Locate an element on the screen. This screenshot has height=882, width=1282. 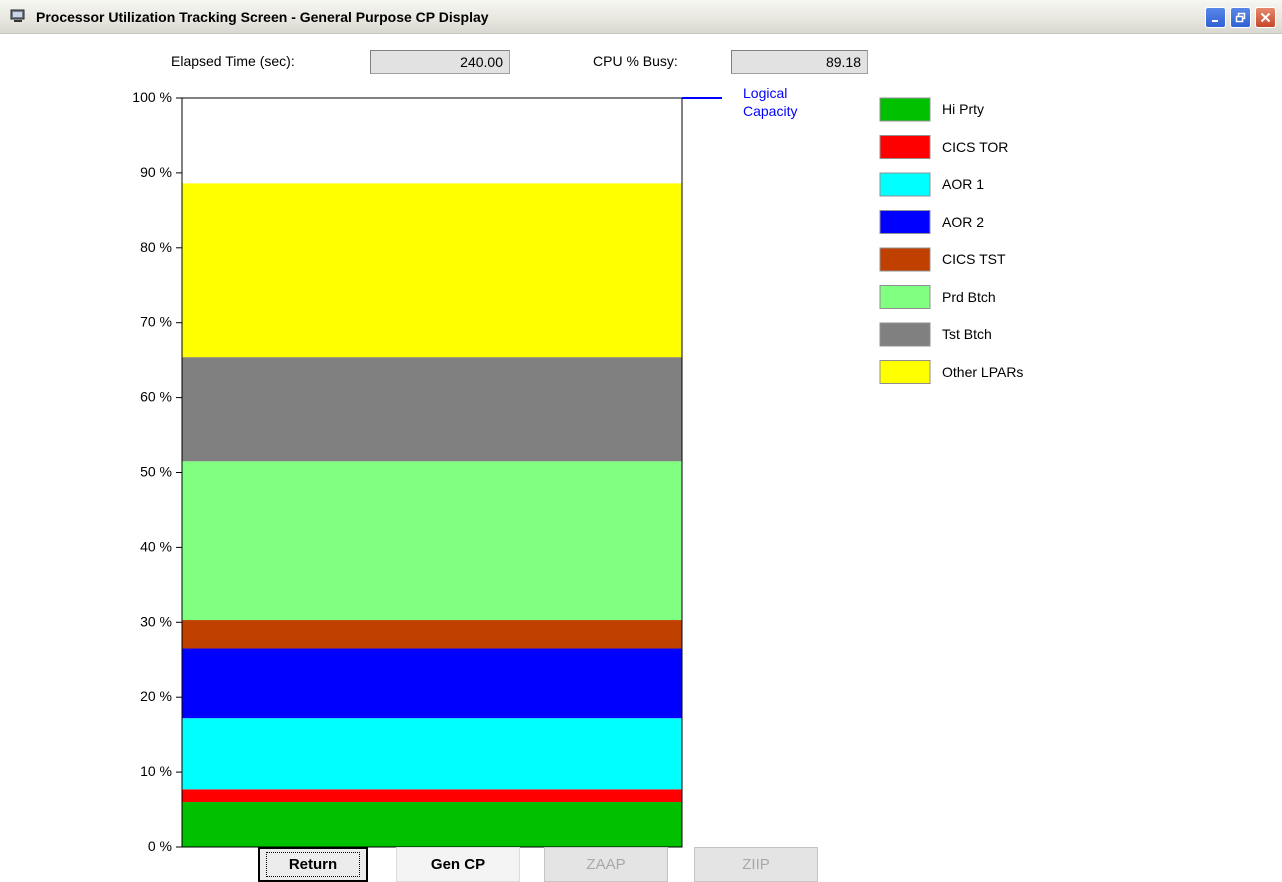
legend-label: Tst Btch is located at coordinates (967, 334).